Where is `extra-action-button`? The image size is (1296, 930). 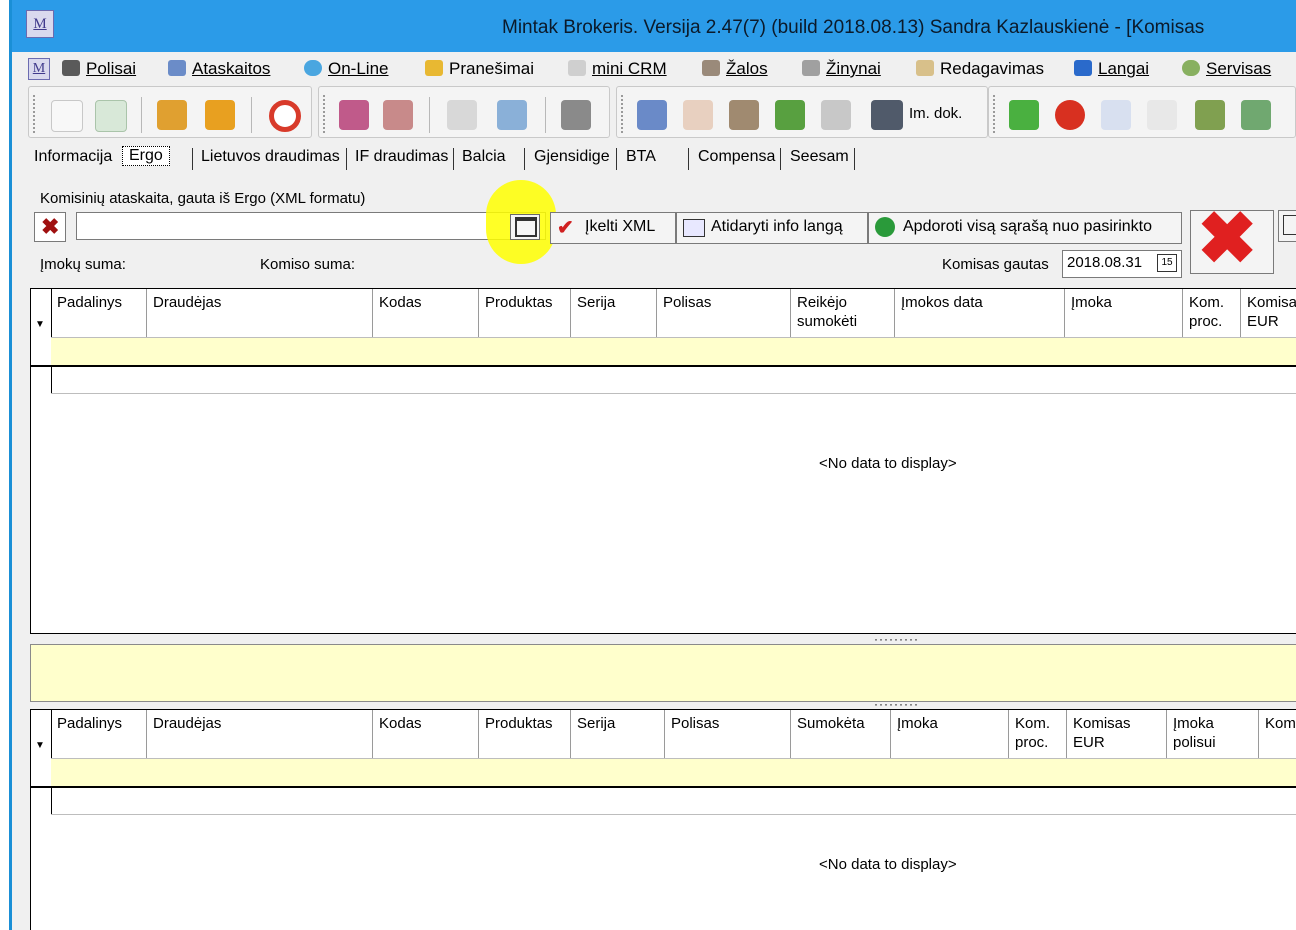 extra-action-button is located at coordinates (1287, 226).